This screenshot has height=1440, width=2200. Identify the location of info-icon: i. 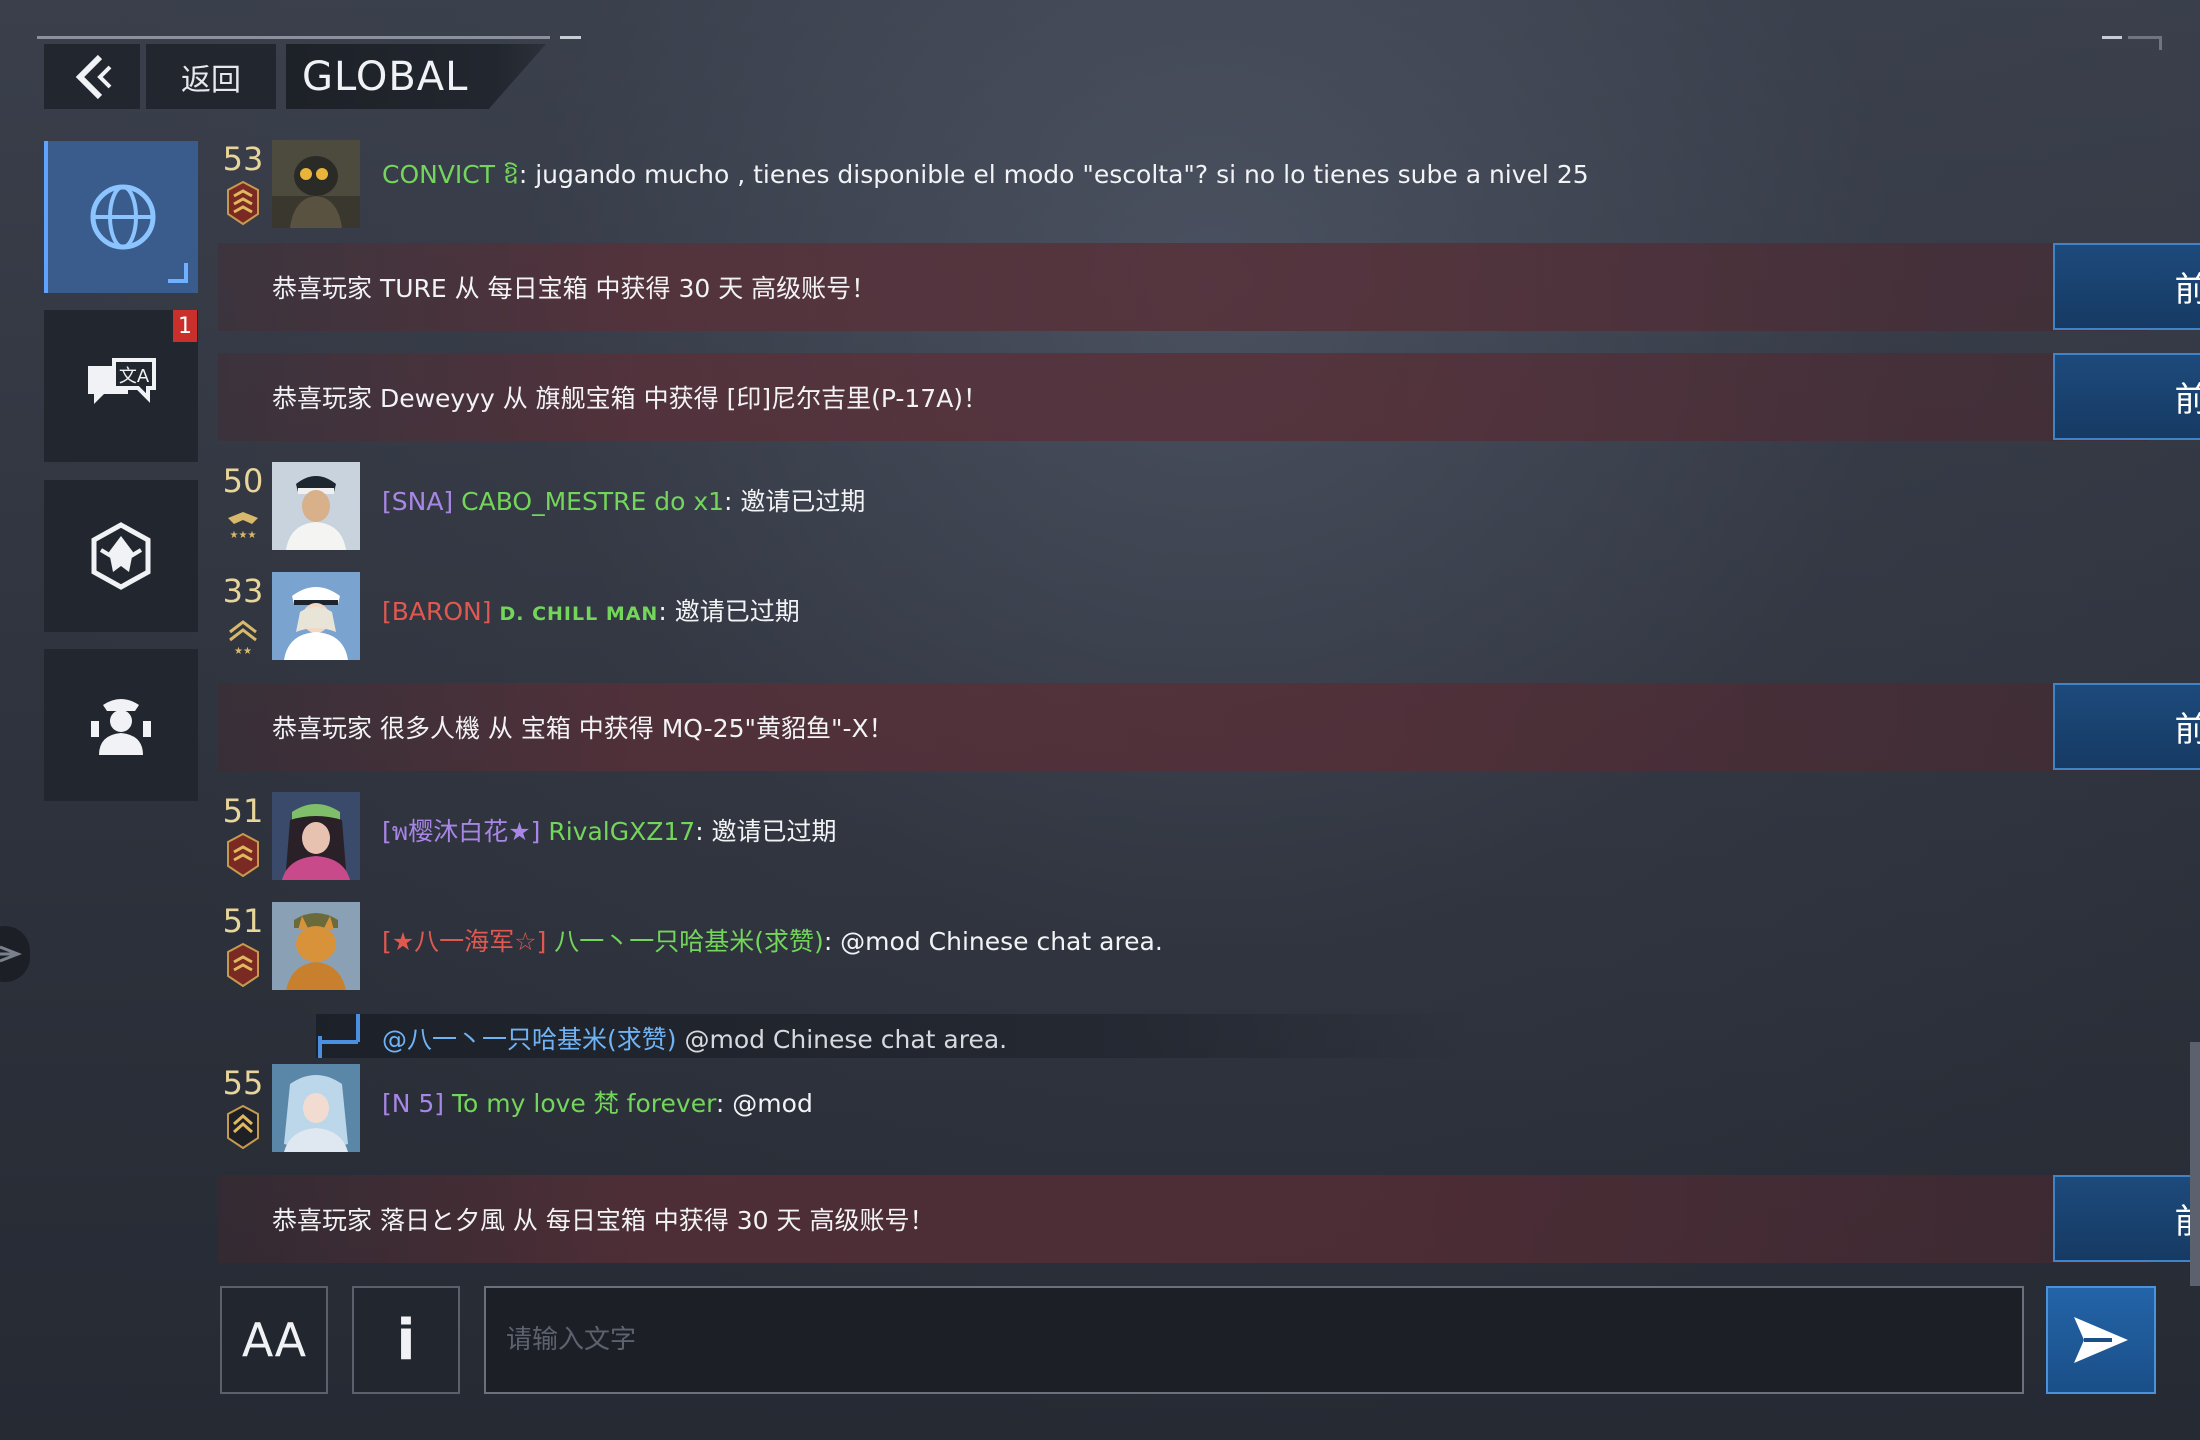
(406, 1340).